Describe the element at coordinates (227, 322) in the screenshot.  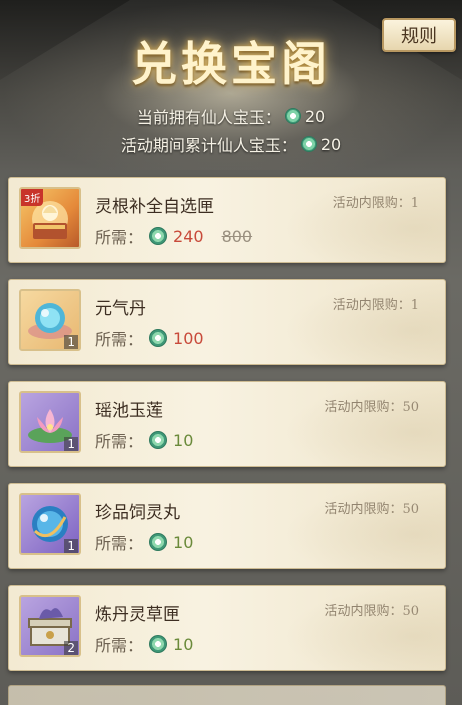
I see `exchange-item: 1 元气丹 活动内限购：1 所需： 100` at that location.